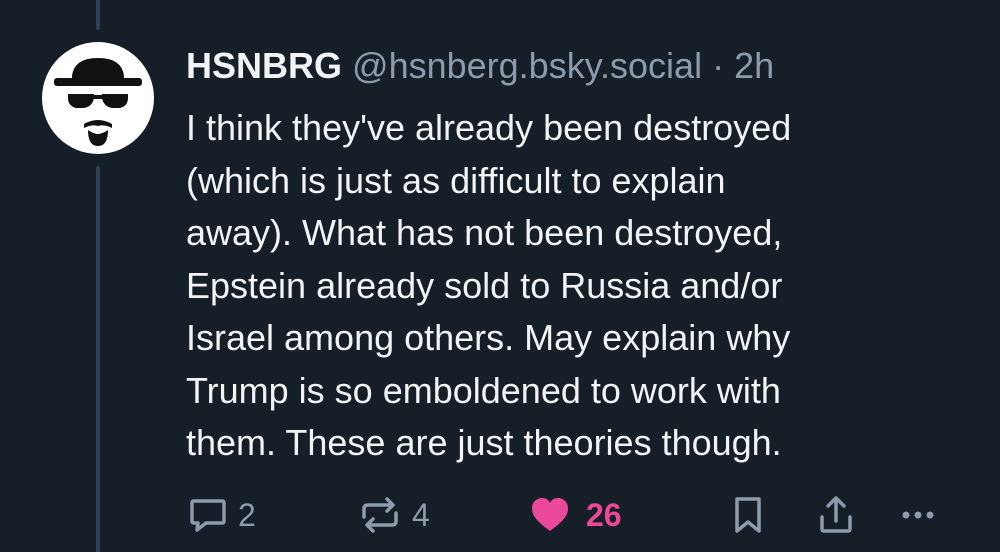 The image size is (1000, 552). What do you see at coordinates (489, 127) in the screenshot?
I see `post-text-line: I think they've already been destroyed` at bounding box center [489, 127].